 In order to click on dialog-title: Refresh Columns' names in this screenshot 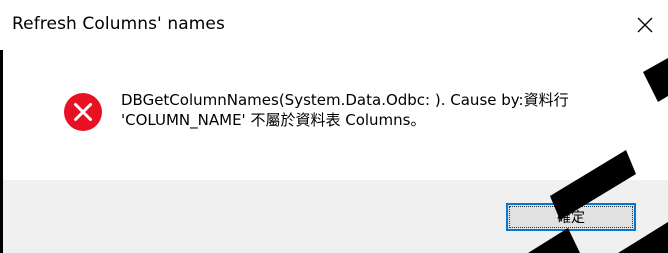, I will do `click(118, 24)`.